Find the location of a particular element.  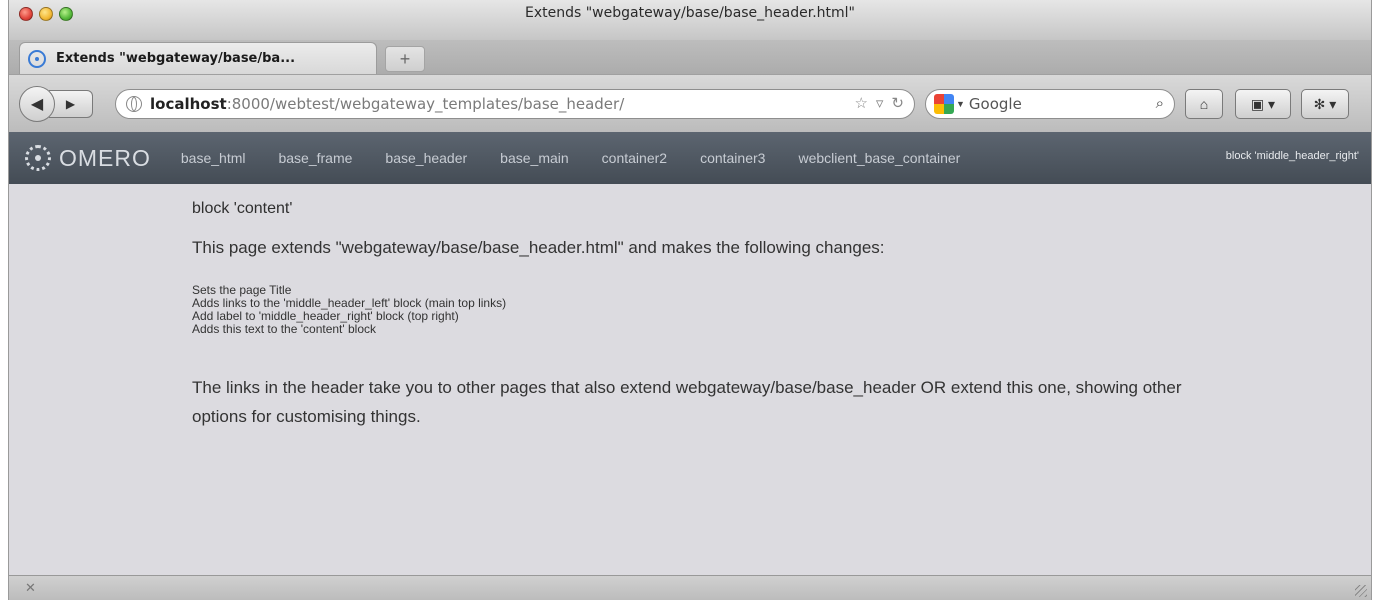

search-input: Google is located at coordinates (995, 104).